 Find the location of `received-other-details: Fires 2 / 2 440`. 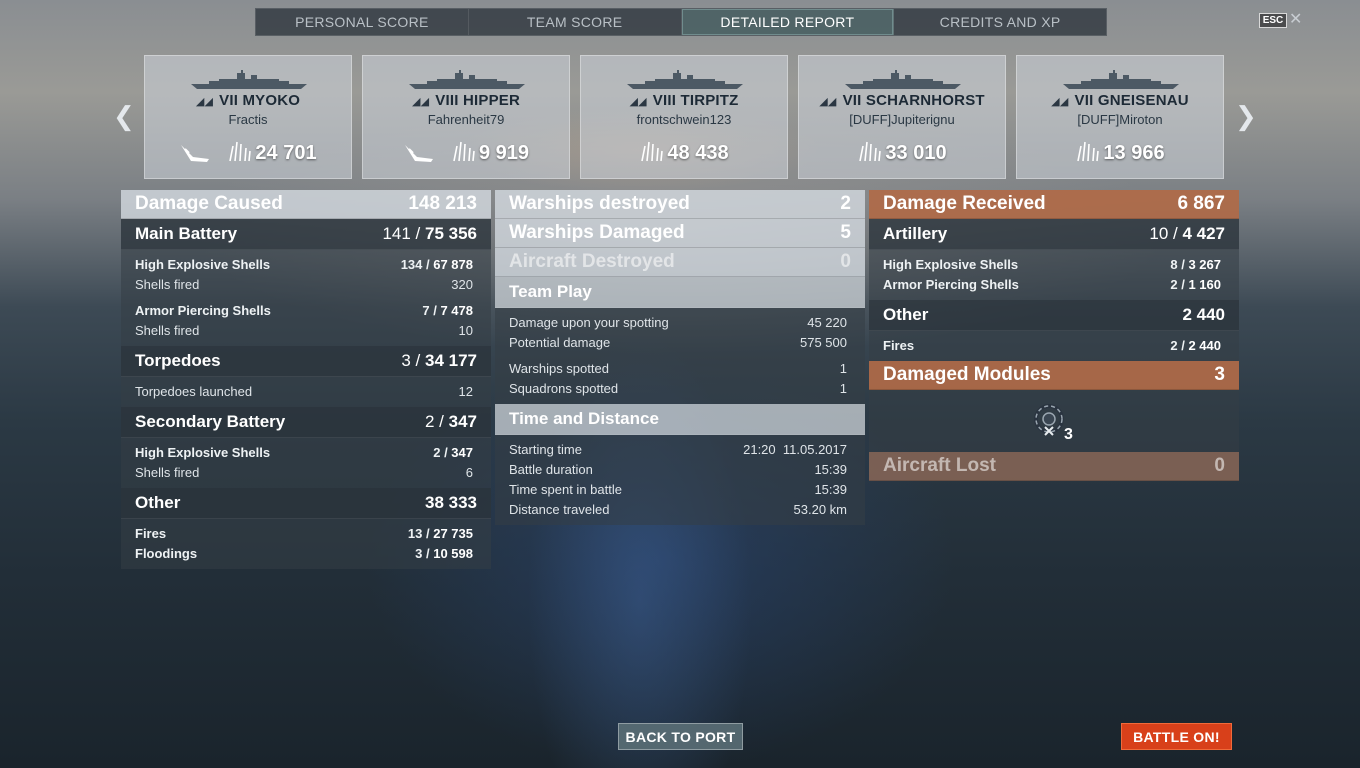

received-other-details: Fires 2 / 2 440 is located at coordinates (1054, 346).